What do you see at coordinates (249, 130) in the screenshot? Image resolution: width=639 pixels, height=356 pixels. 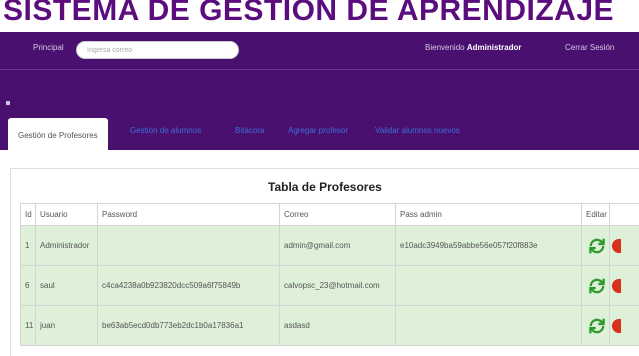 I see `tab-bitacora: Bitácora` at bounding box center [249, 130].